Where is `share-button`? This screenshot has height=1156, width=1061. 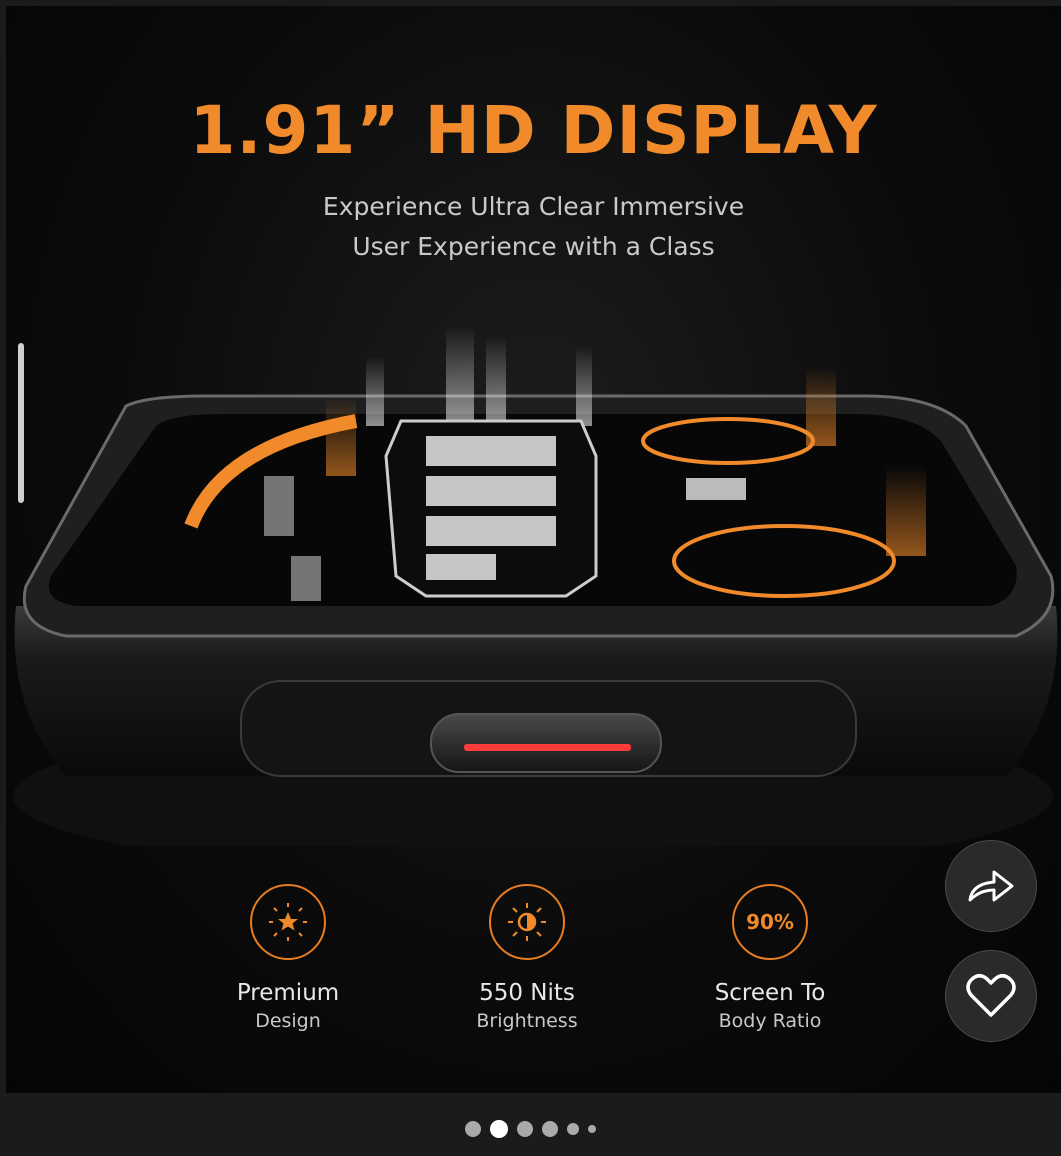
share-button is located at coordinates (991, 886).